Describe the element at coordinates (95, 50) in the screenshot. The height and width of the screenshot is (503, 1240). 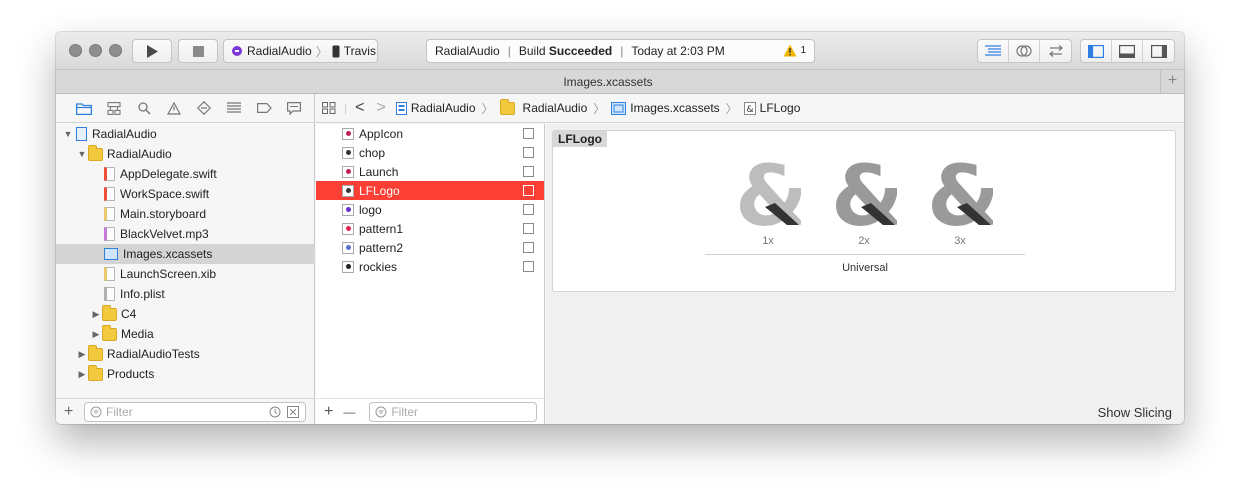
I see `minimize-window-button` at that location.